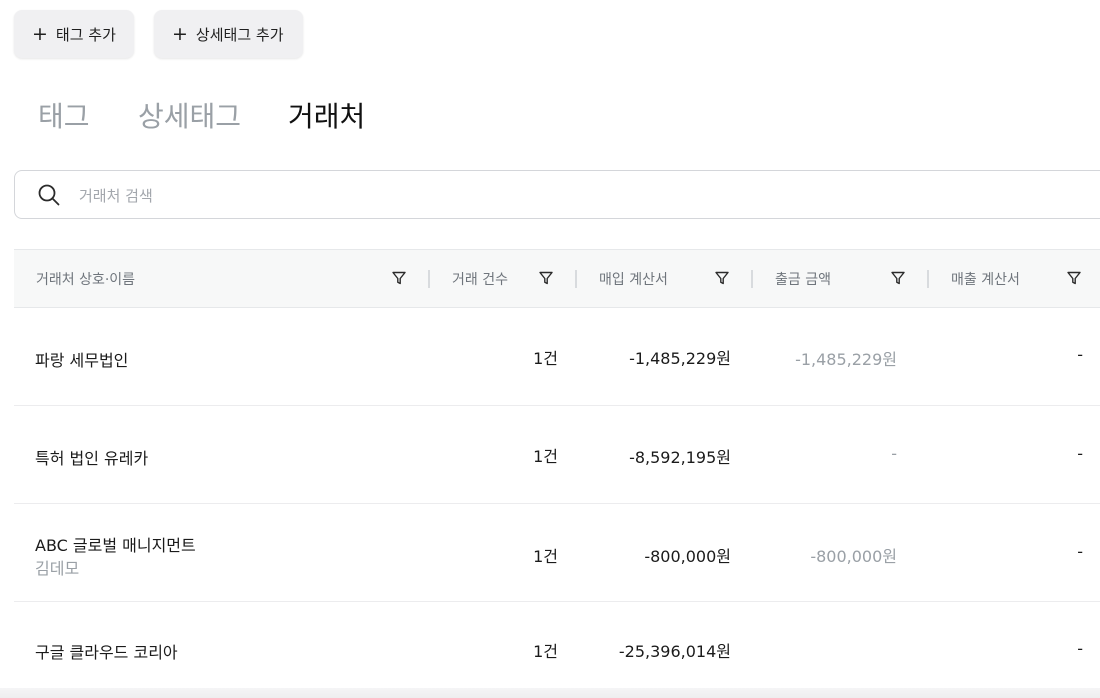  I want to click on add-subtag-label: 상세태그 추가, so click(239, 34).